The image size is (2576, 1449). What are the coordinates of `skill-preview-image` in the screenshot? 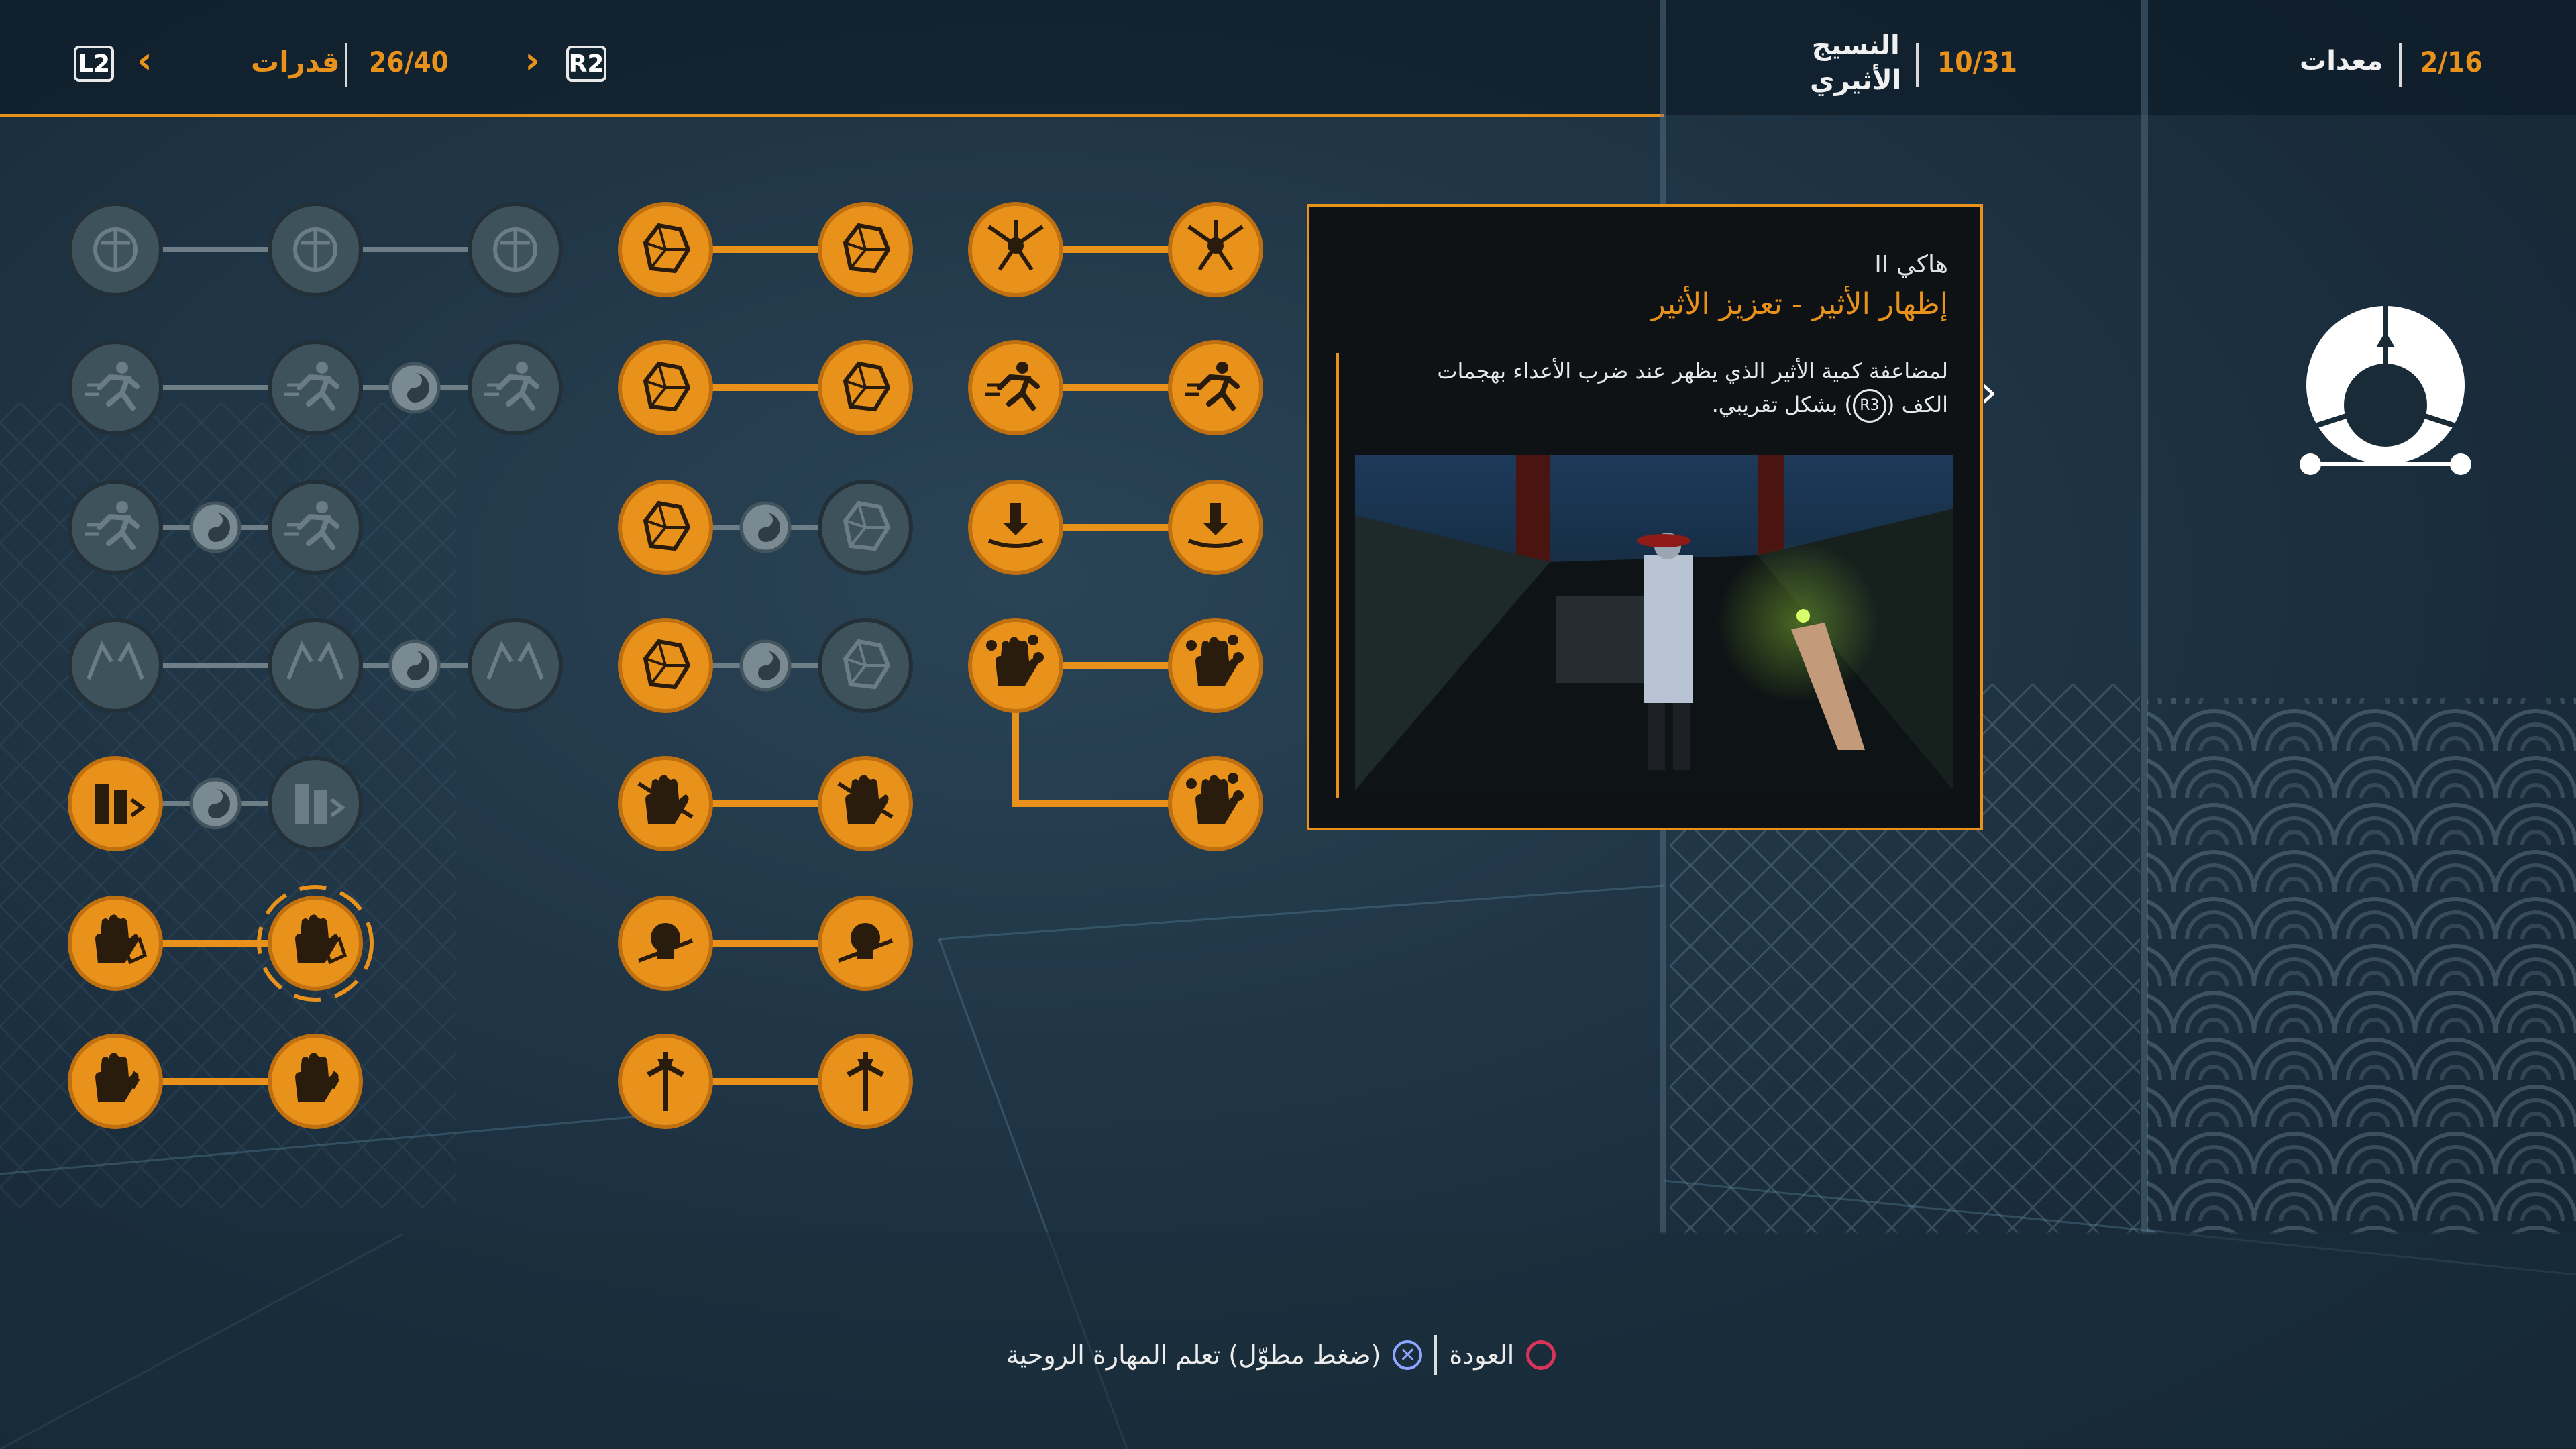 It's located at (1654, 622).